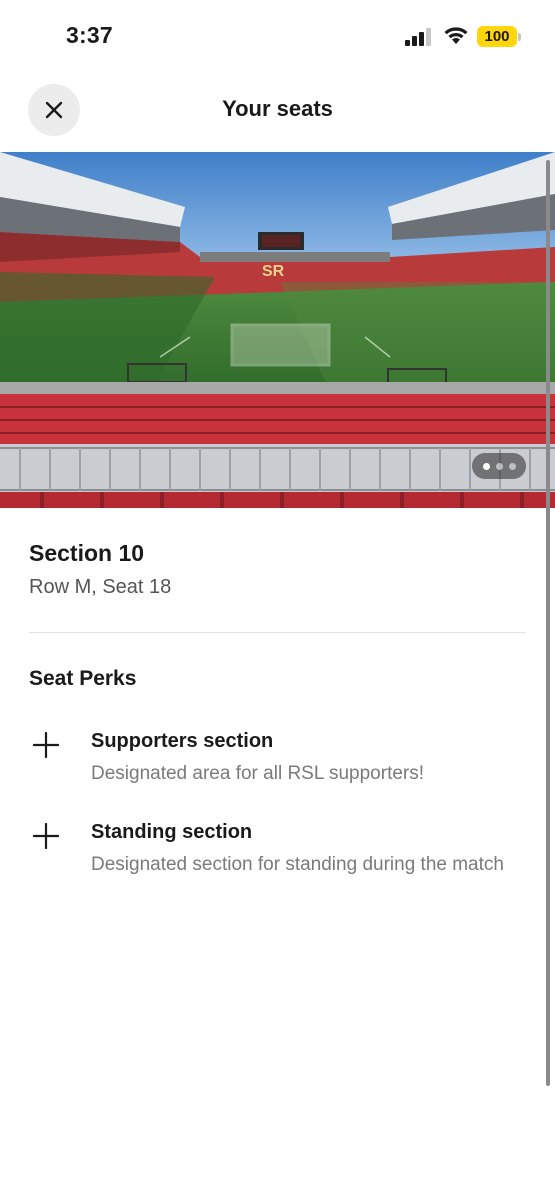 The height and width of the screenshot is (1200, 555). I want to click on perk-title: Standing section, so click(172, 832).